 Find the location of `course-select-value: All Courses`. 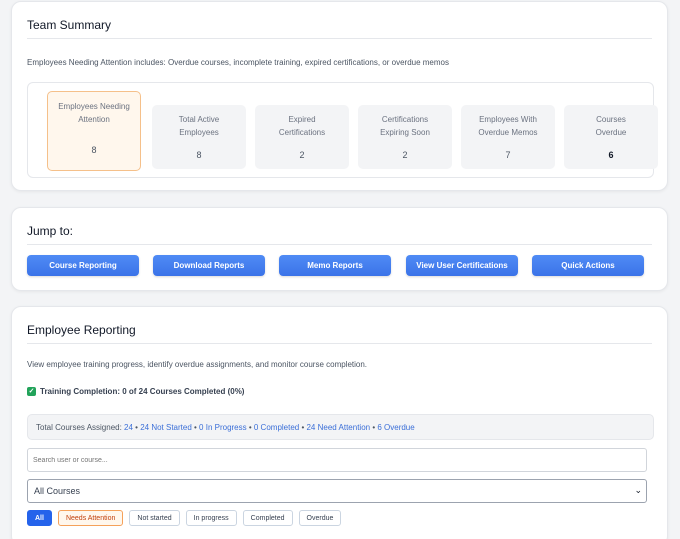

course-select-value: All Courses is located at coordinates (57, 491).